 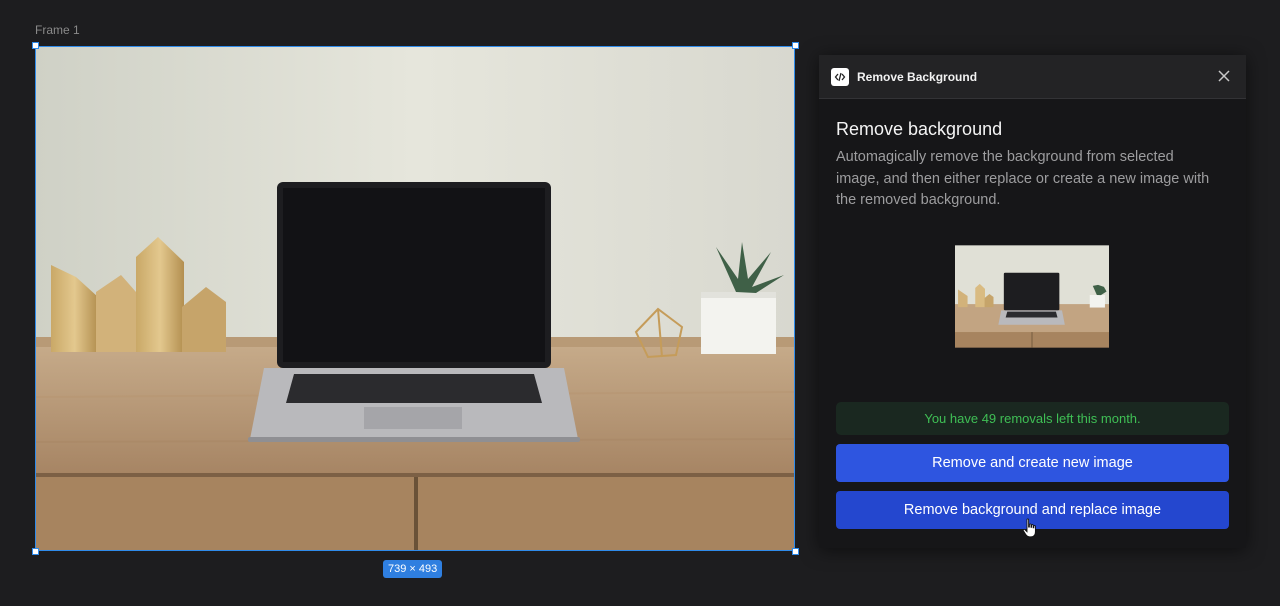 What do you see at coordinates (35, 45) in the screenshot?
I see `resize-handle-top-left` at bounding box center [35, 45].